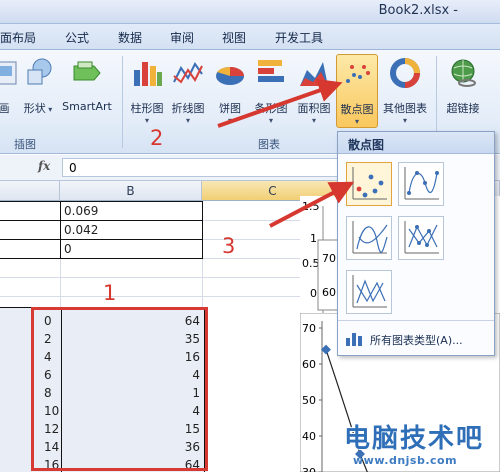 The height and width of the screenshot is (472, 500). Describe the element at coordinates (311, 206) in the screenshot. I see `back-y-tick: 1.5` at that location.